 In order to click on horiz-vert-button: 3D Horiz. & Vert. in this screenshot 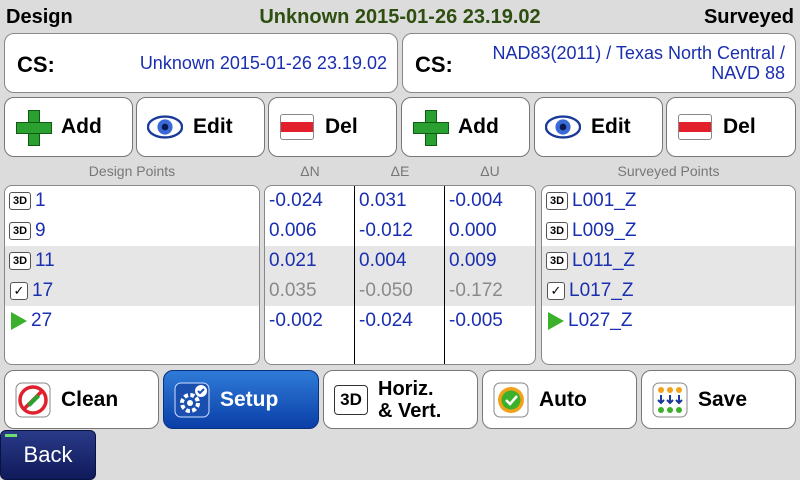, I will do `click(400, 399)`.